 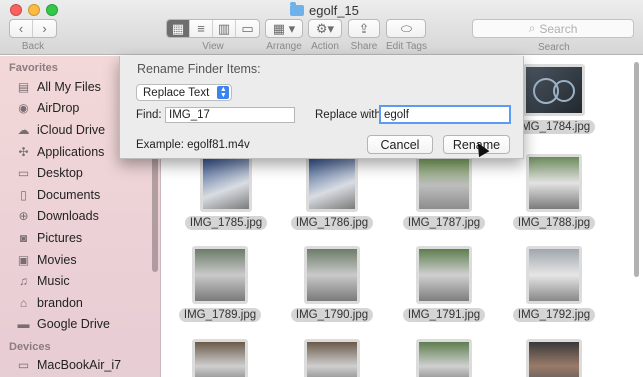 What do you see at coordinates (80, 173) in the screenshot?
I see `sidebar-item-desktop: ▭ Desktop` at bounding box center [80, 173].